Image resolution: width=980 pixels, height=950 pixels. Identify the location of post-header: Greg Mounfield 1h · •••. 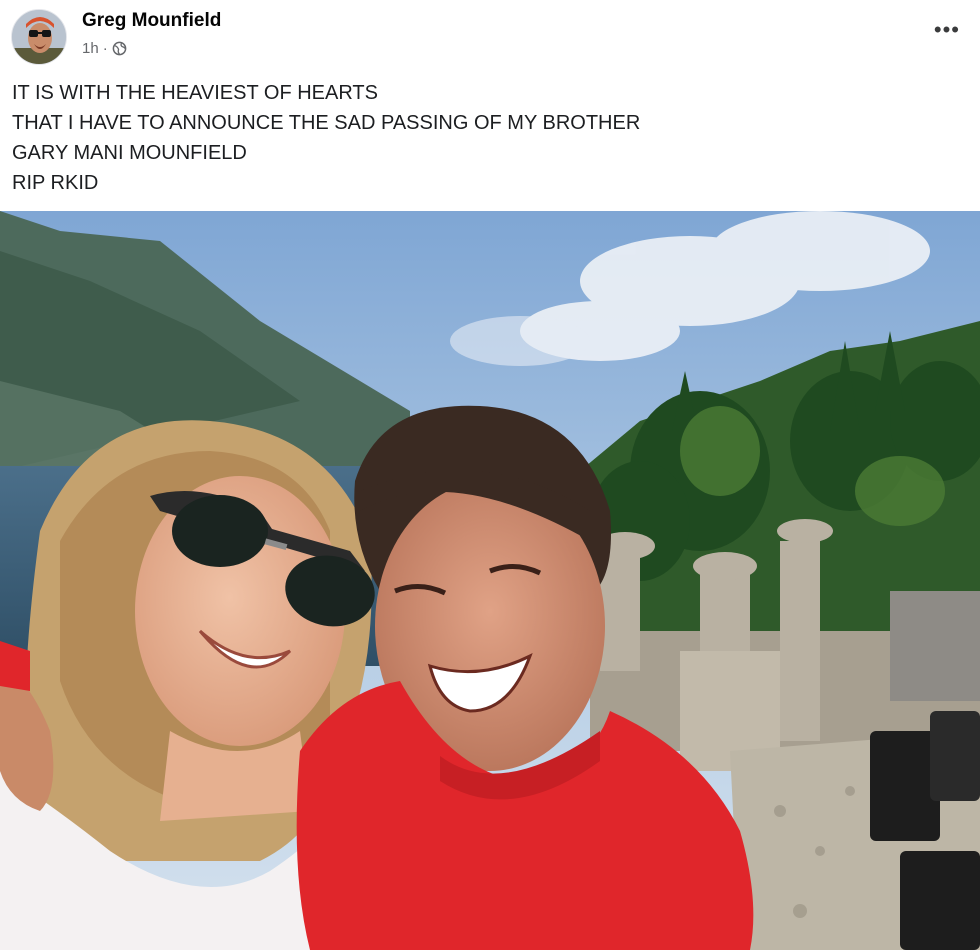
(490, 35).